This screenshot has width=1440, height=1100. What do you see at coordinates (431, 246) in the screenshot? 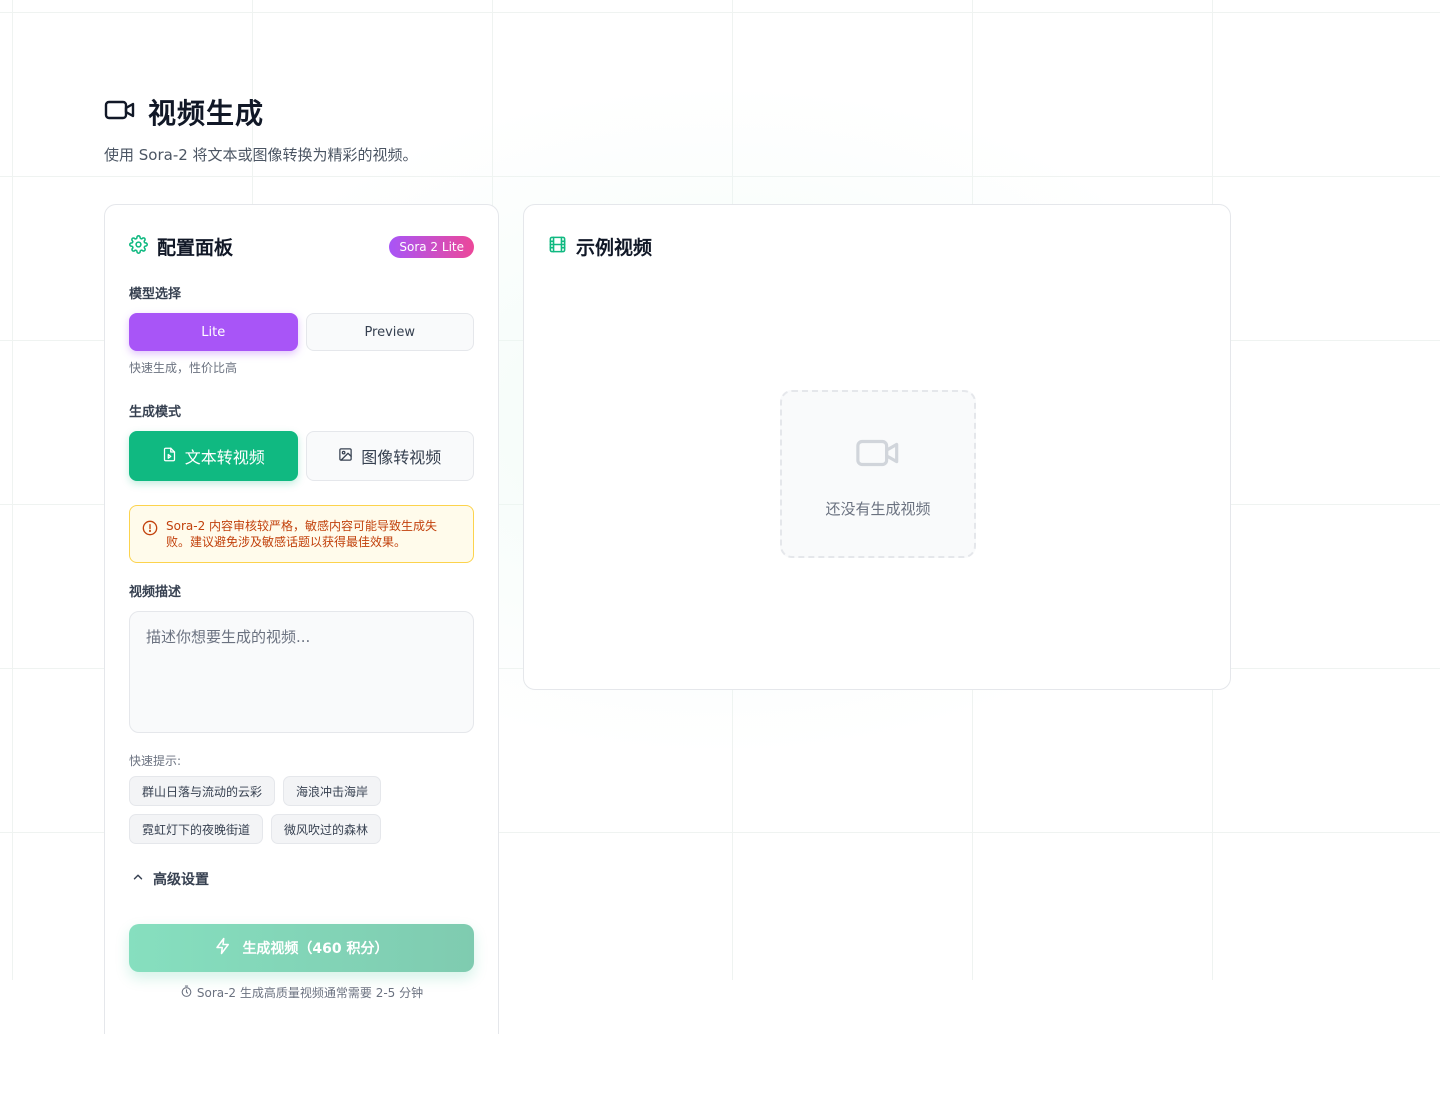
I see `model-badge: Sora 2 Lite` at bounding box center [431, 246].